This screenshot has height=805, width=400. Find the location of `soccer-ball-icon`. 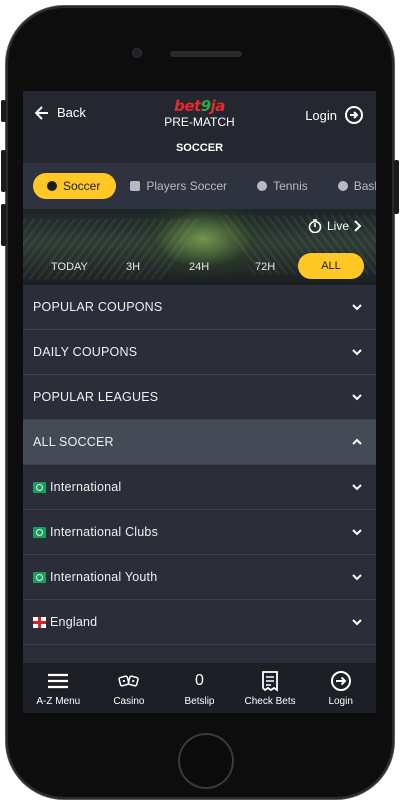

soccer-ball-icon is located at coordinates (52, 186).